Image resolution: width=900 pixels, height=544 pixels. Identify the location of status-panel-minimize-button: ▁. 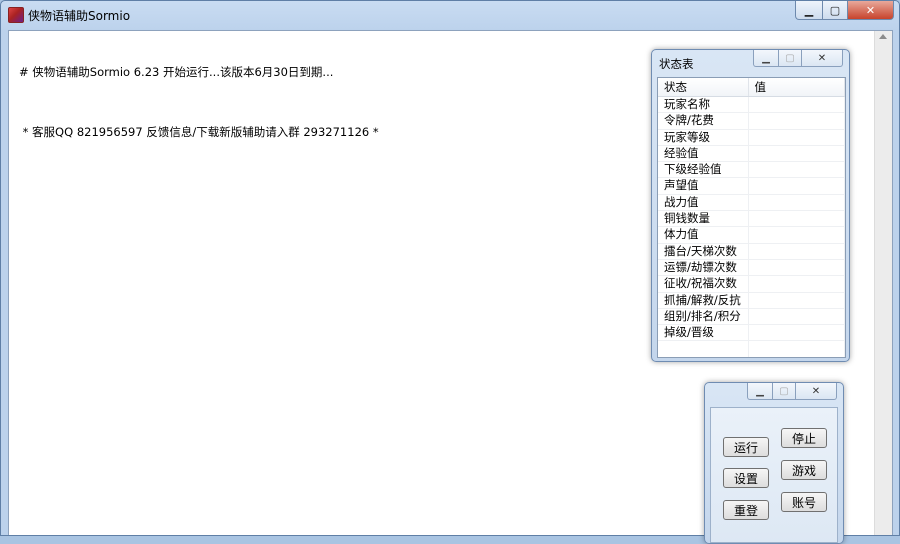
(766, 58).